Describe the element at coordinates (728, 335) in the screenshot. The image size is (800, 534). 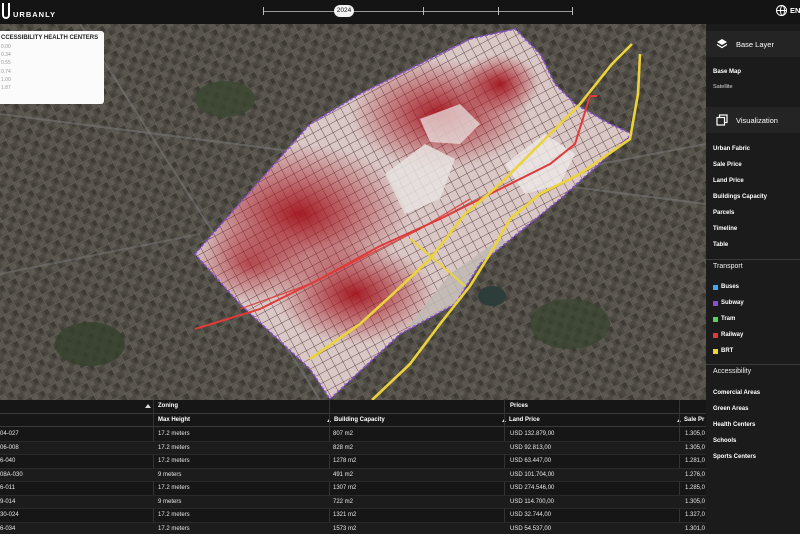
I see `transport-railway: Railway` at that location.